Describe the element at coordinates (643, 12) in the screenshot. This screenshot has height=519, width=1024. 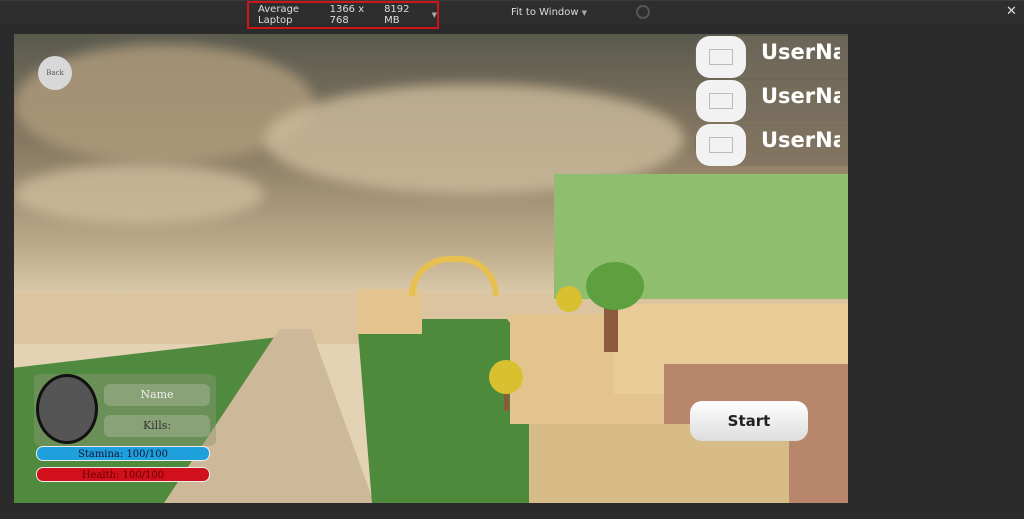
I see `rotate-icon` at that location.